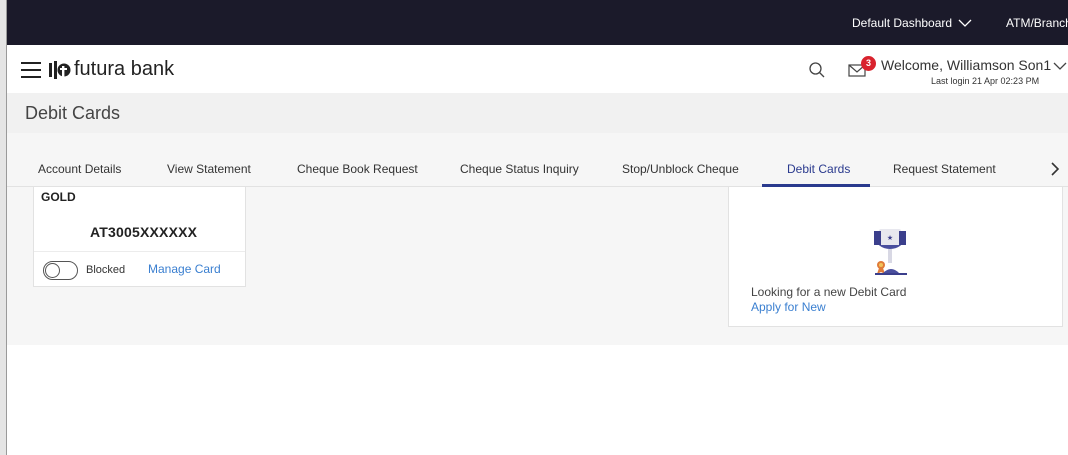  I want to click on dashboard-selector: Default Dashboard, so click(912, 23).